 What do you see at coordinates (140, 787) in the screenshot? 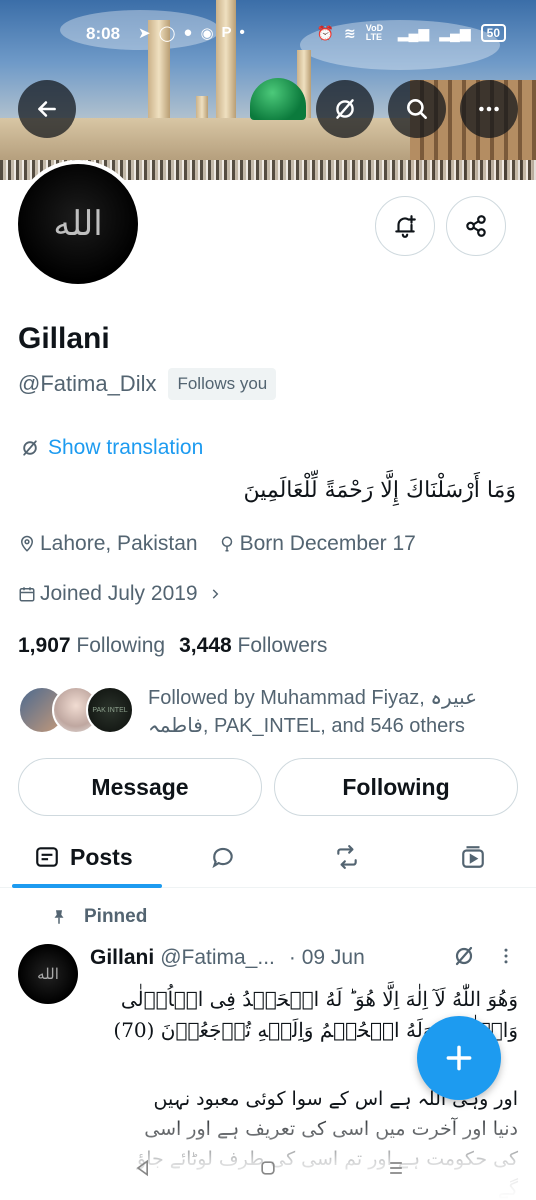
I see `message-button: Message` at bounding box center [140, 787].